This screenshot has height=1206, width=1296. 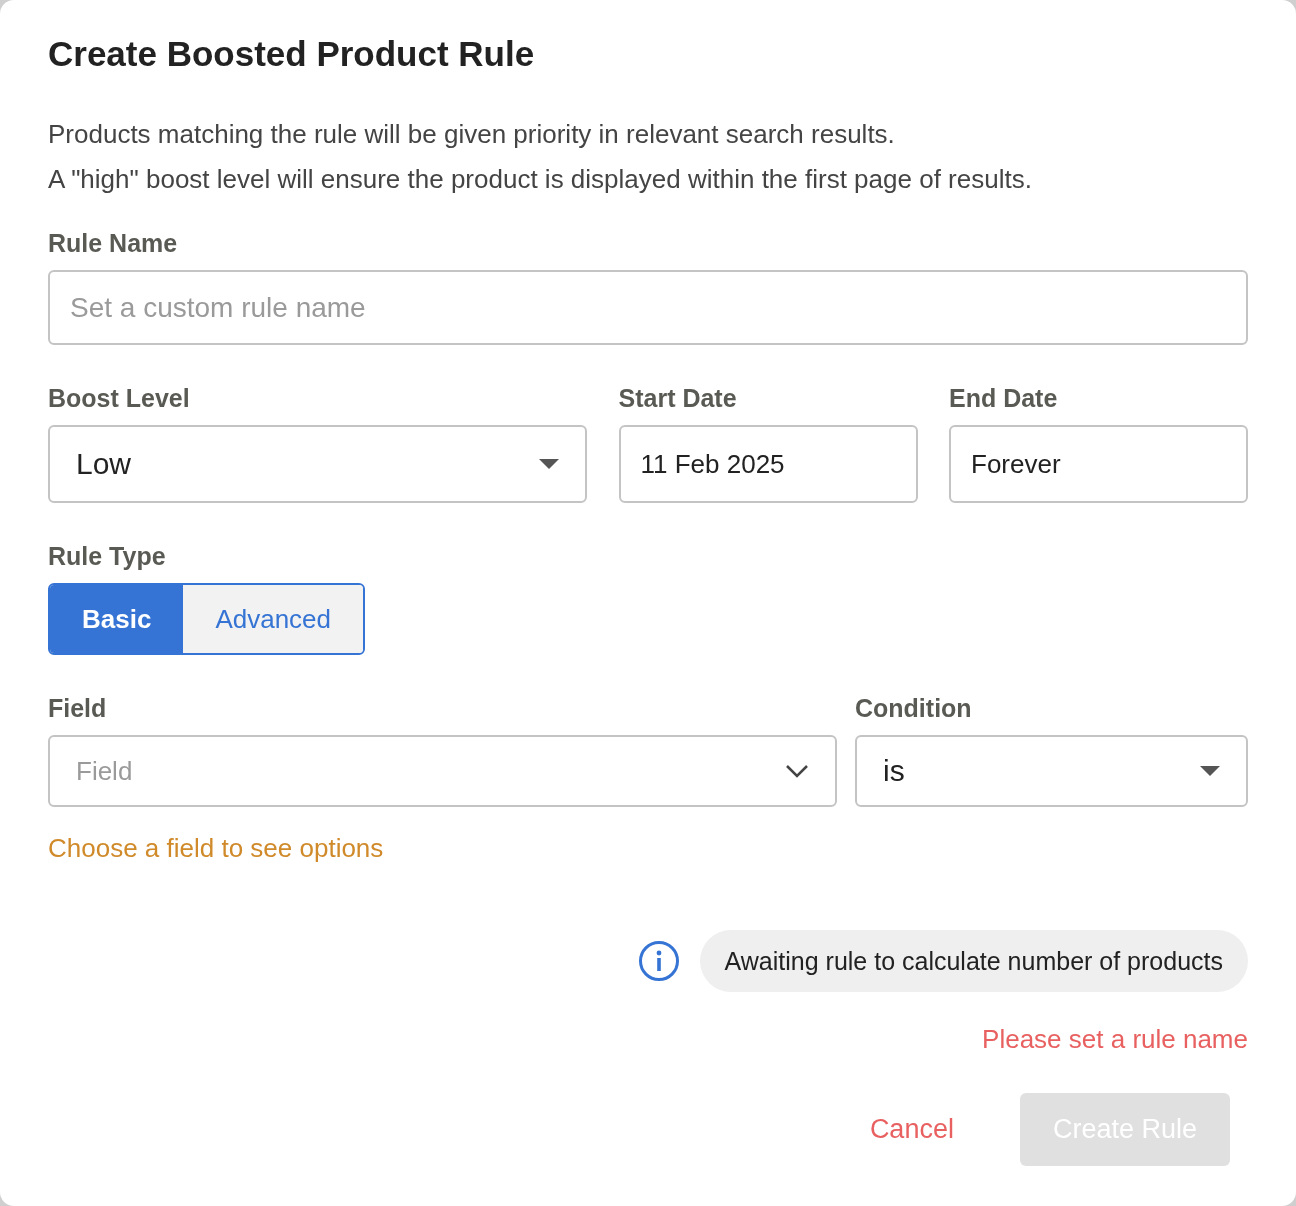 What do you see at coordinates (119, 398) in the screenshot?
I see `field-label: Boost Level` at bounding box center [119, 398].